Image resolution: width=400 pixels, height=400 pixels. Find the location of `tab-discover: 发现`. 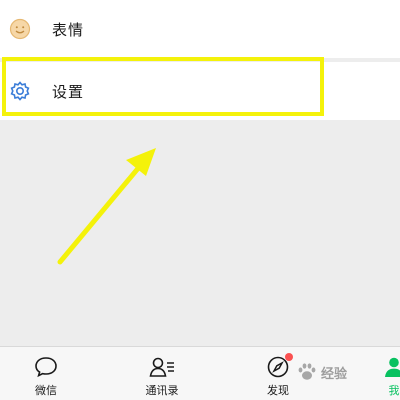

tab-discover: 发现 is located at coordinates (278, 373).